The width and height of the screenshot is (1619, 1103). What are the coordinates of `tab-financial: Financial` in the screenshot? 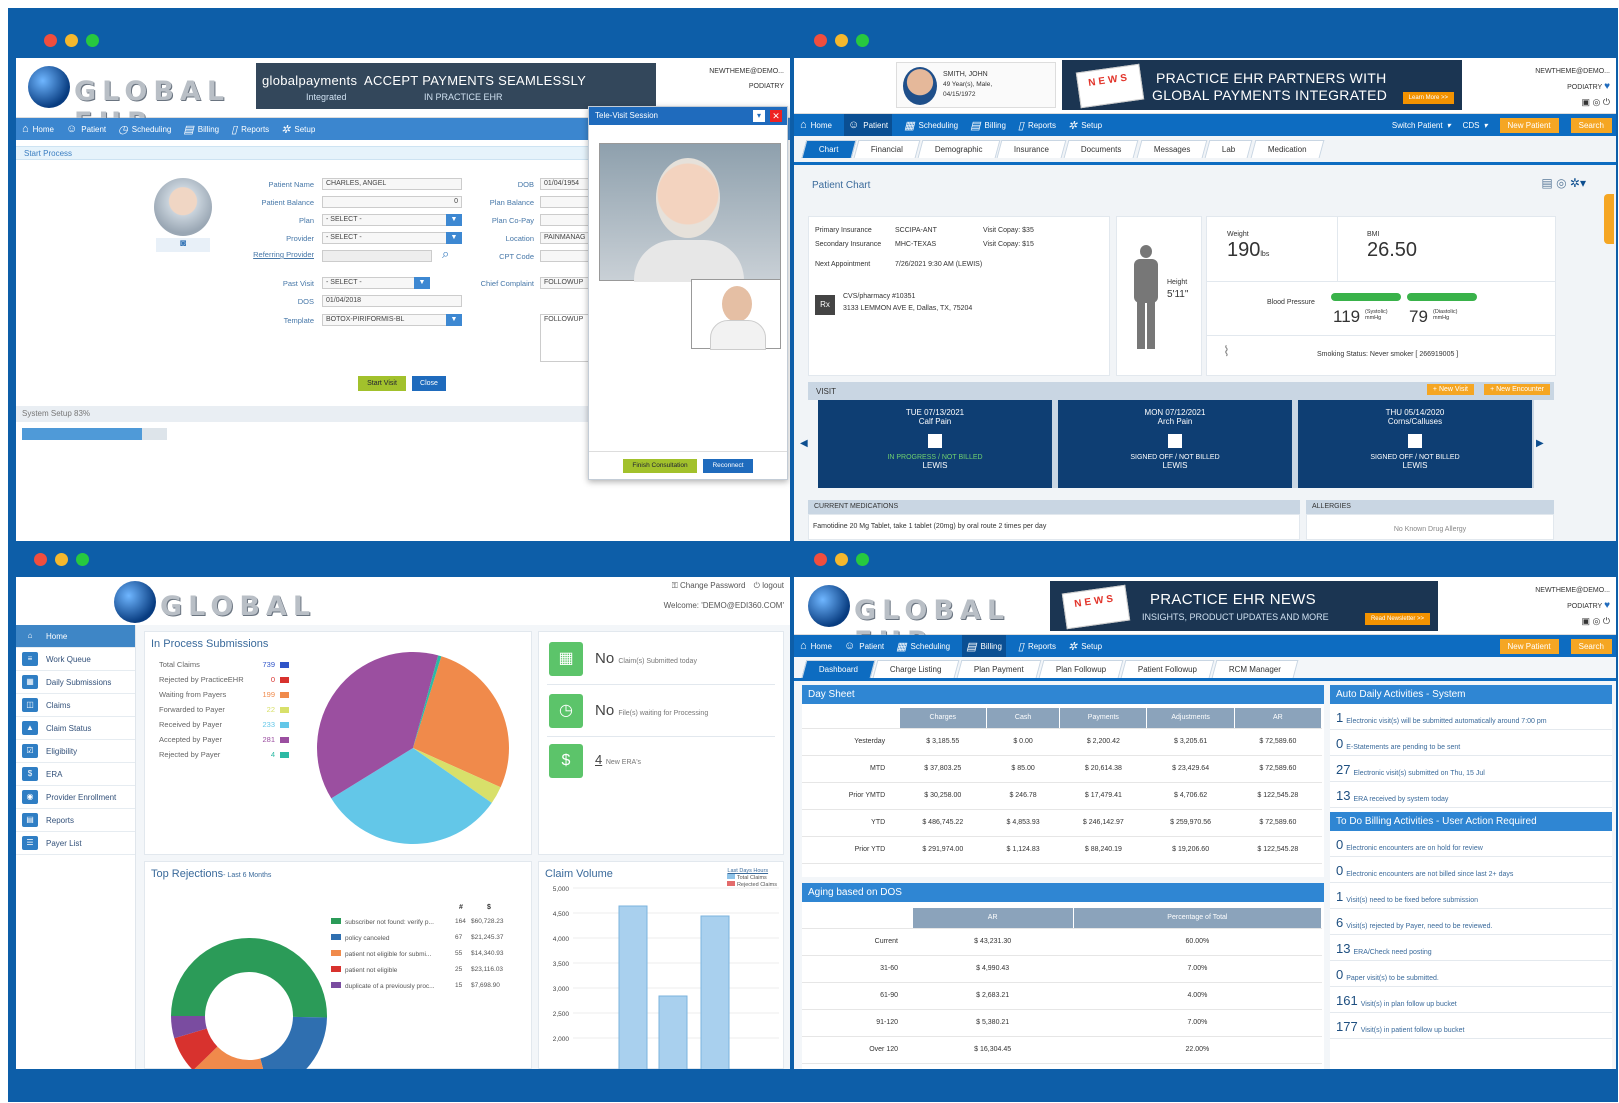 It's located at (886, 149).